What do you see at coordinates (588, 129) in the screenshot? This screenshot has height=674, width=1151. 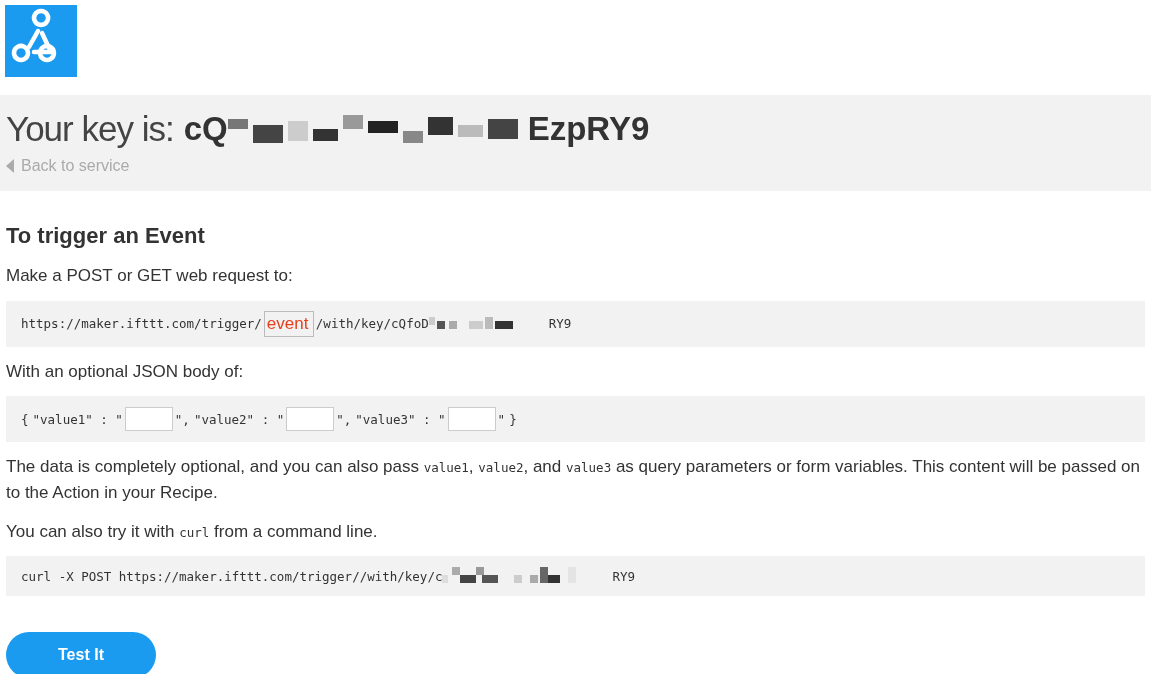 I see `api-key-end: EzpRY9` at bounding box center [588, 129].